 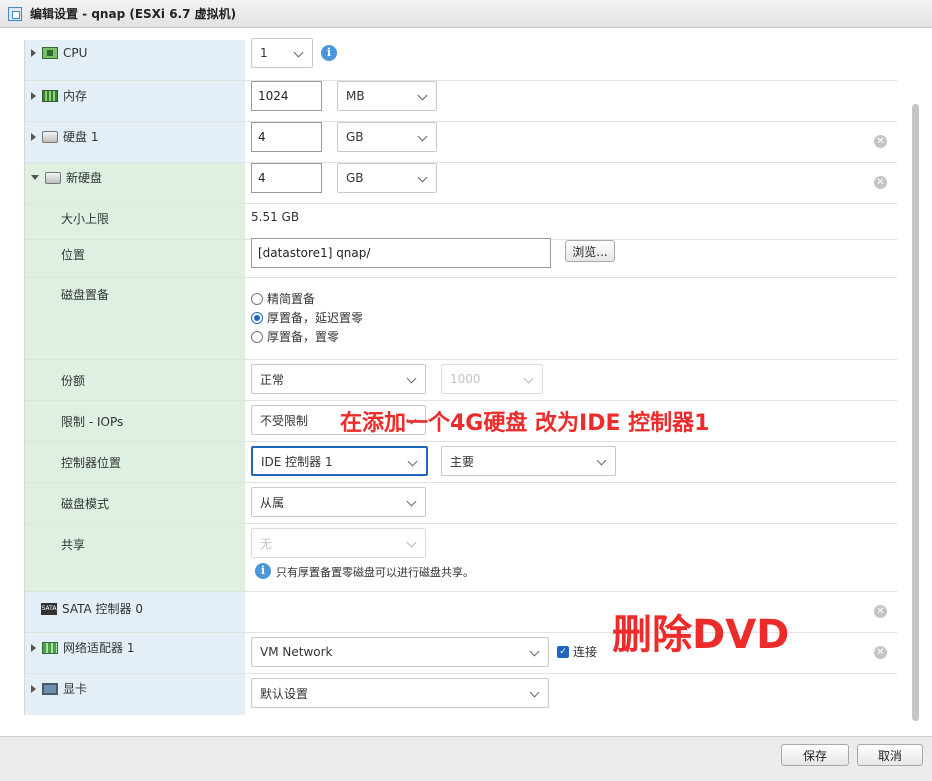 What do you see at coordinates (85, 219) in the screenshot?
I see `maxsize-label: 大小上限` at bounding box center [85, 219].